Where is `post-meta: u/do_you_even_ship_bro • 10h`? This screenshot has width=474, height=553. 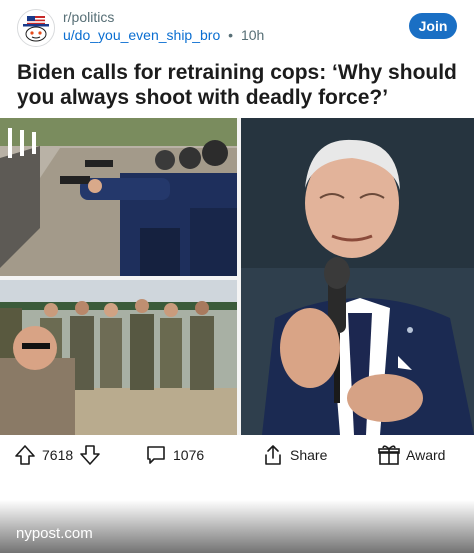
post-meta: u/do_you_even_ship_bro • 10h is located at coordinates (163, 35).